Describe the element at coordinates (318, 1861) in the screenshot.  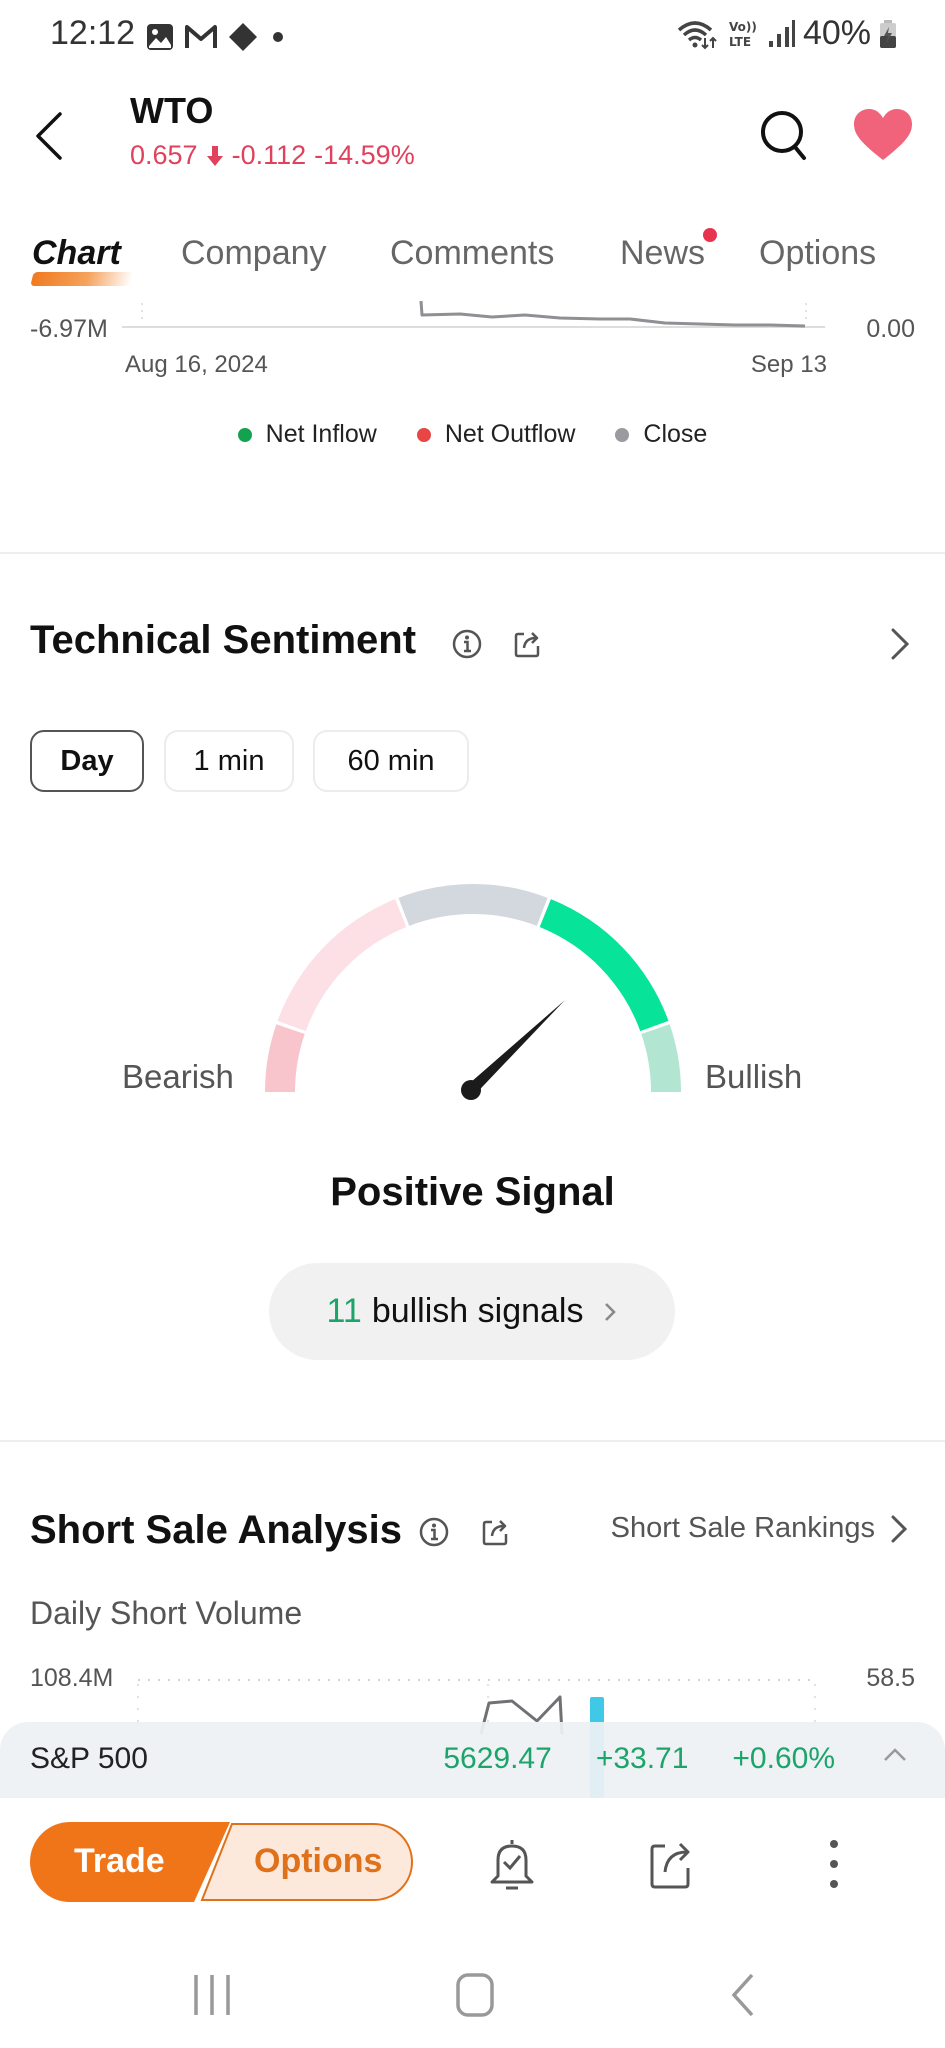
I see `options-button: Options` at that location.